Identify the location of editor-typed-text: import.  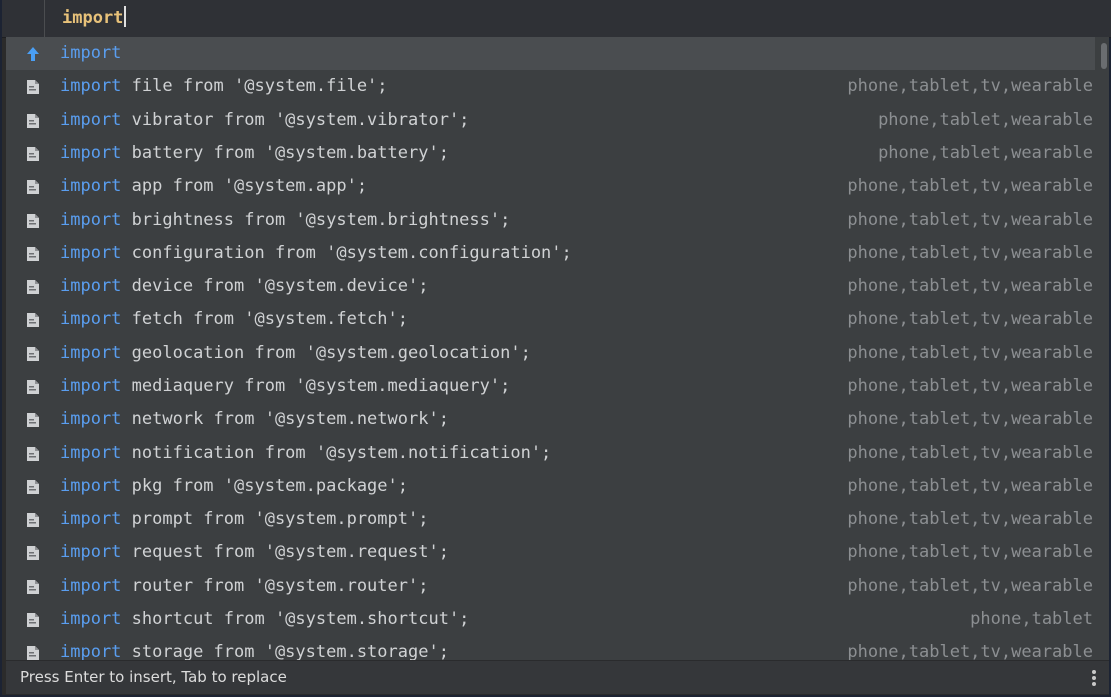
(94, 18).